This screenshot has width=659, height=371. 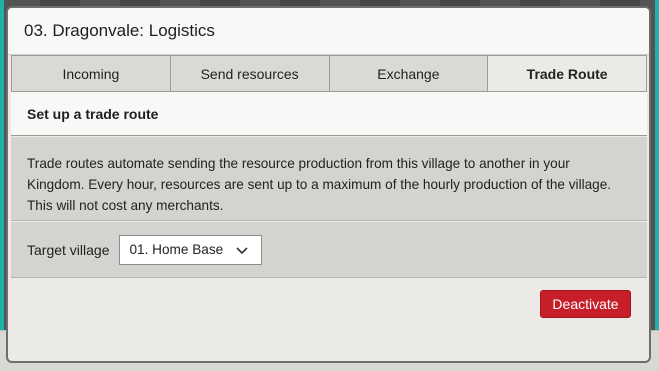 I want to click on tab-trade-route: Trade Route, so click(x=567, y=73).